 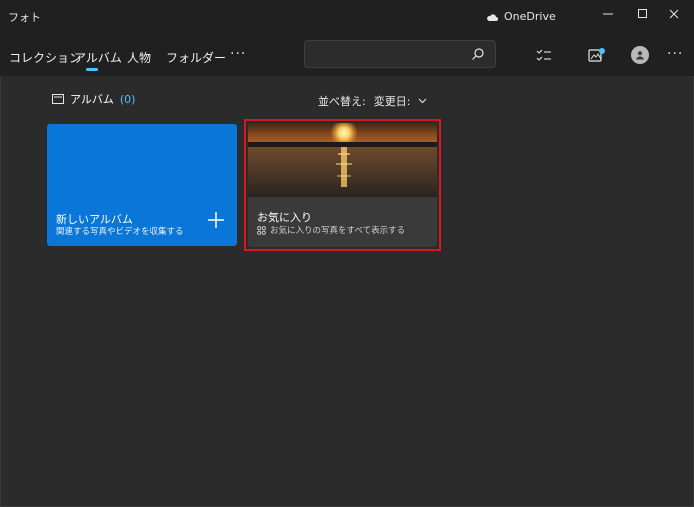 I want to click on minimize-icon, so click(x=608, y=14).